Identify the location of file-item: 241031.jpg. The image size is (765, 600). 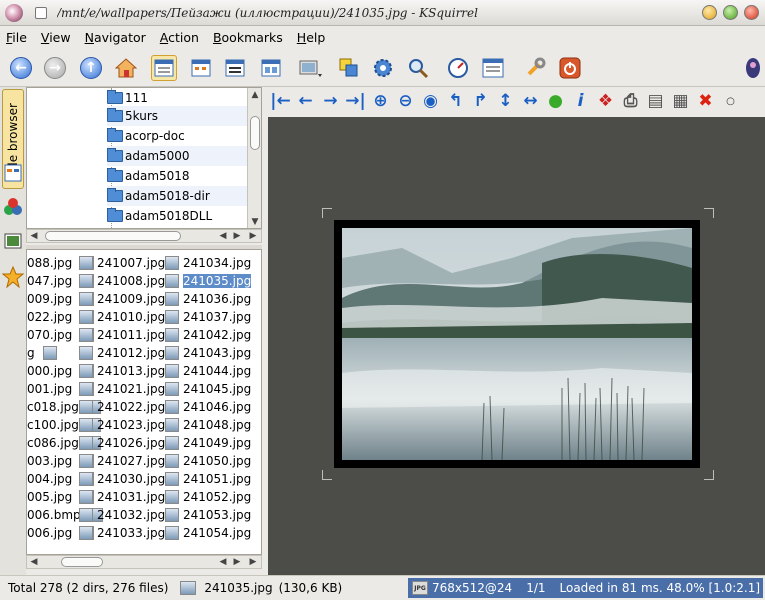
(122, 497).